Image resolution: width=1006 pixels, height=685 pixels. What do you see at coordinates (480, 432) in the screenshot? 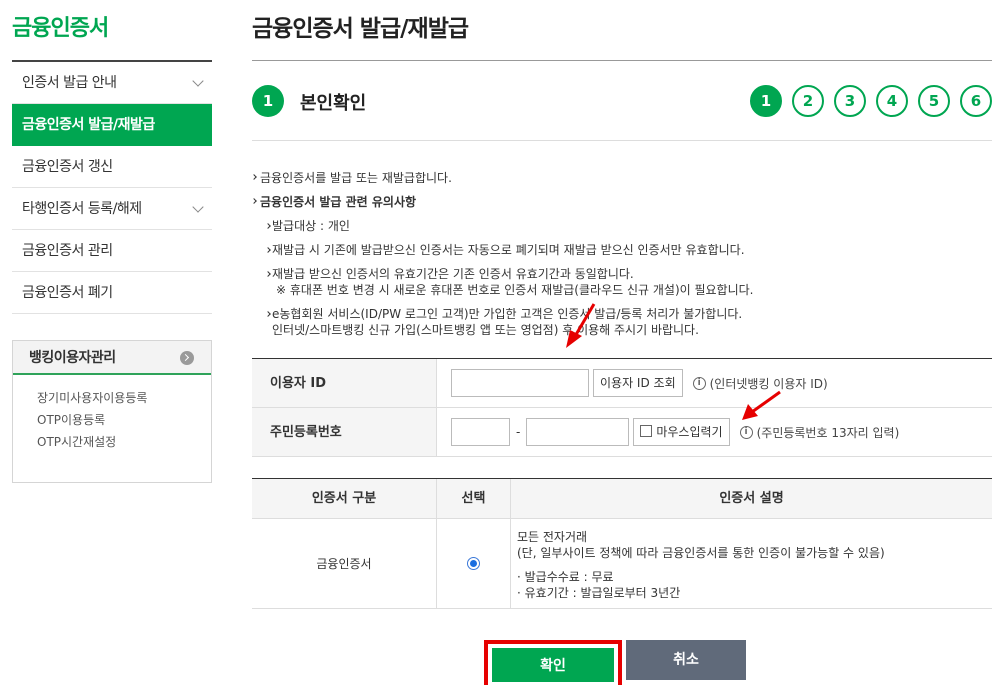
I see `rrn-front-input` at bounding box center [480, 432].